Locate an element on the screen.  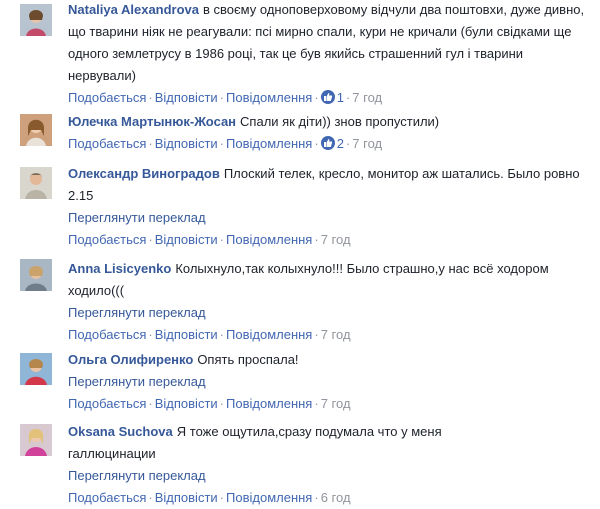
comment-text: Опять проспала! is located at coordinates (248, 359).